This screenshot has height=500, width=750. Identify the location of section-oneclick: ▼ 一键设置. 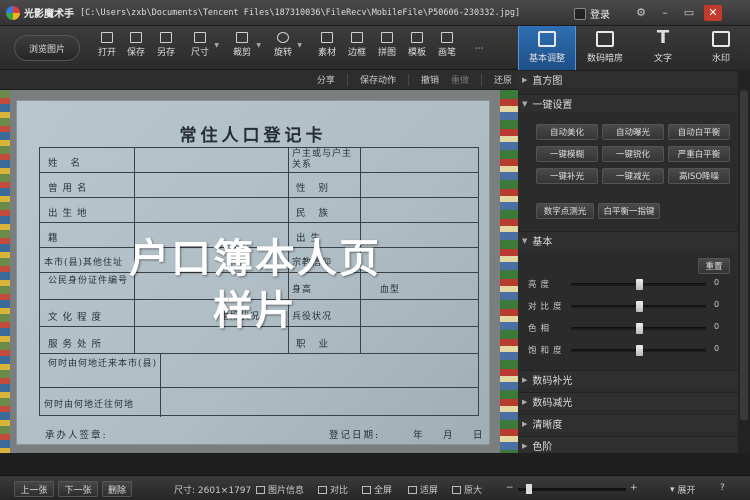
(628, 103).